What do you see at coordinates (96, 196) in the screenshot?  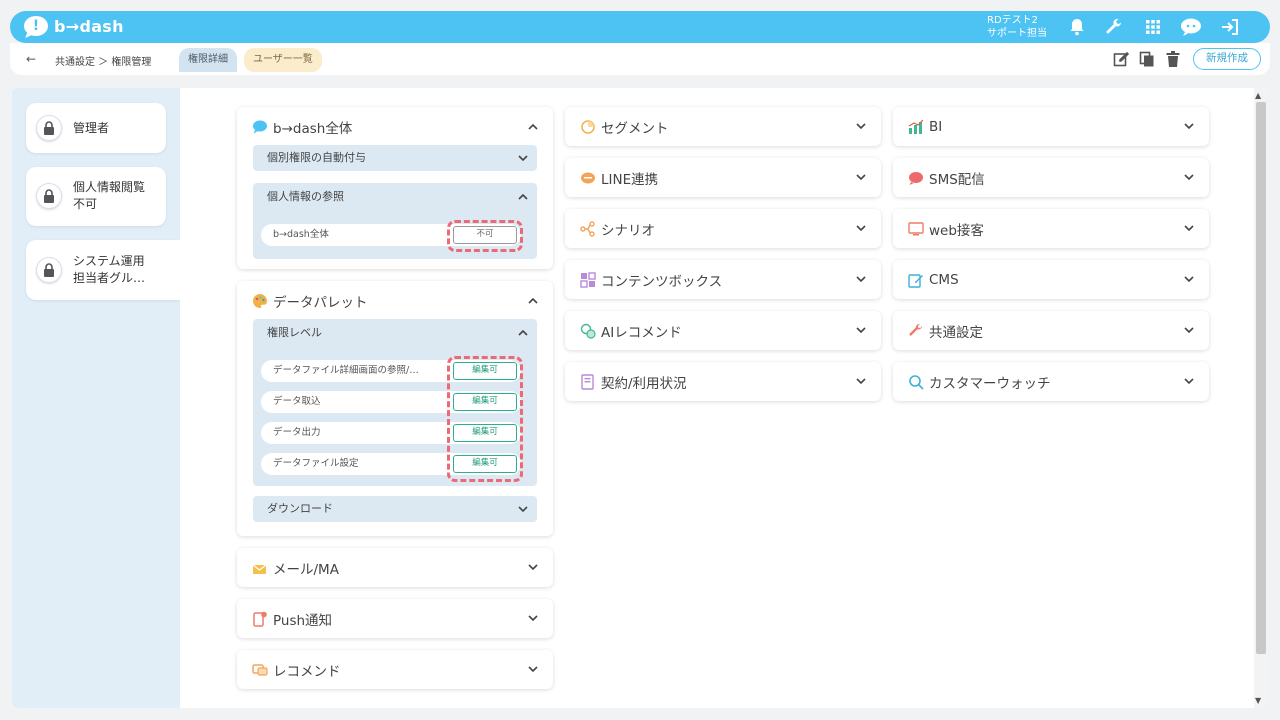 I see `sidebar-item-personal-info: 個人情報閲覧 不可` at bounding box center [96, 196].